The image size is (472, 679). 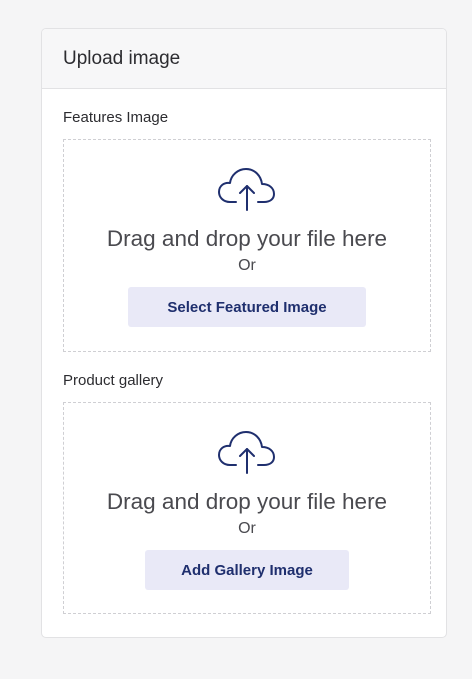 What do you see at coordinates (113, 380) in the screenshot?
I see `product-gallery-label: Product gallery` at bounding box center [113, 380].